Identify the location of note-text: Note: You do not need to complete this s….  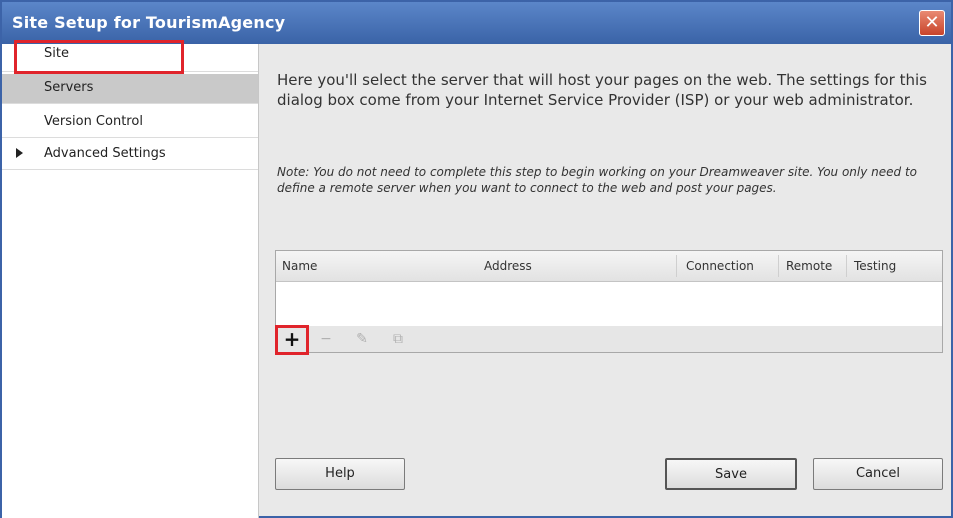
(597, 180).